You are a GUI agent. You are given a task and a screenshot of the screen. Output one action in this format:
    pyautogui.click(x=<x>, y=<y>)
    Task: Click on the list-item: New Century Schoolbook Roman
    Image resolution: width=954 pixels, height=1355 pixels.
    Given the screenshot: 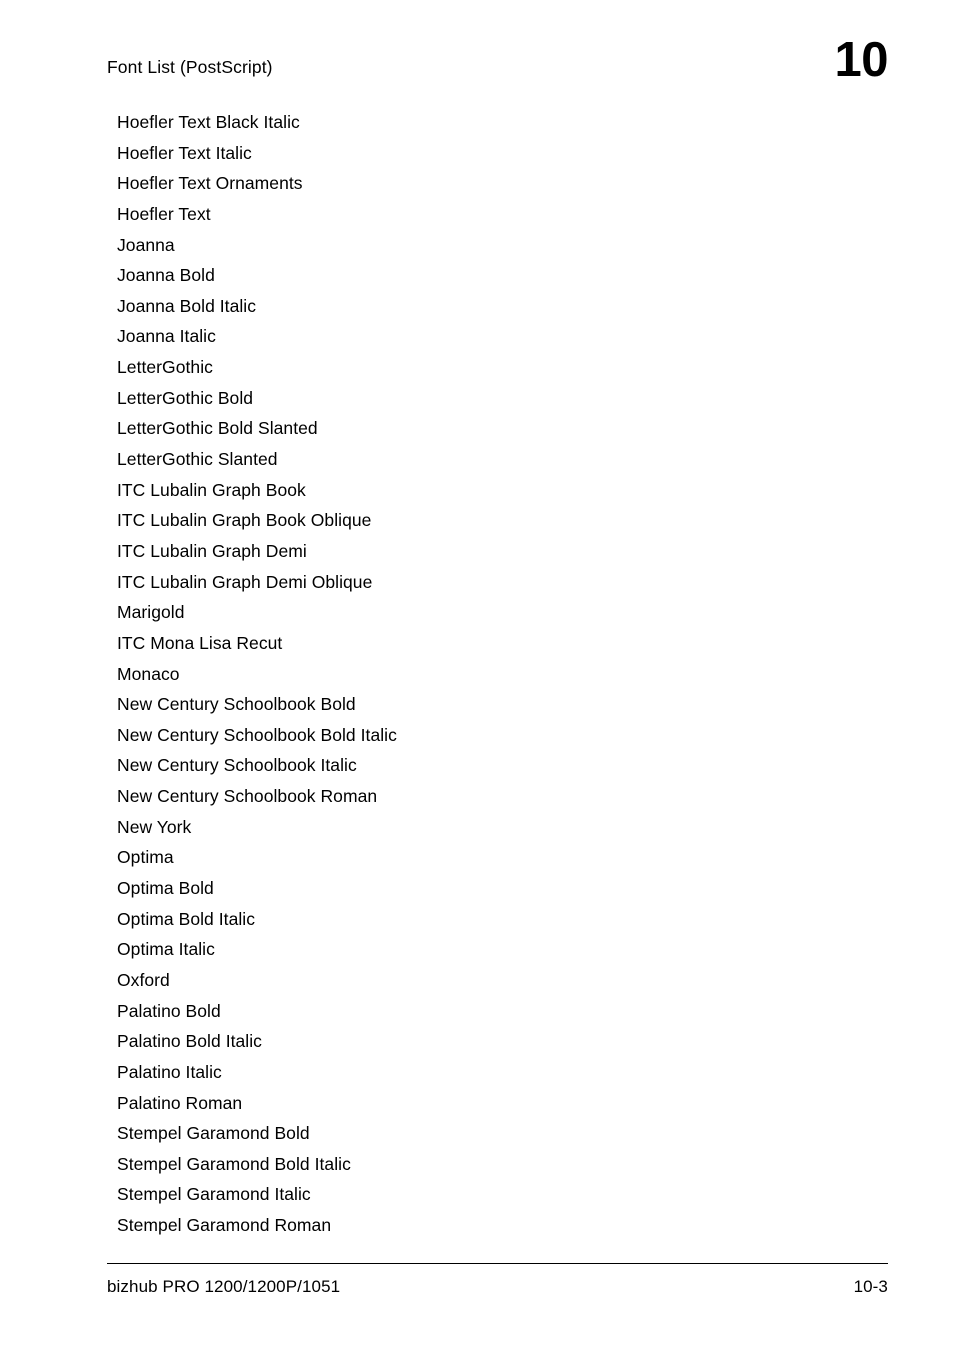 What is the action you would take?
    pyautogui.click(x=247, y=796)
    